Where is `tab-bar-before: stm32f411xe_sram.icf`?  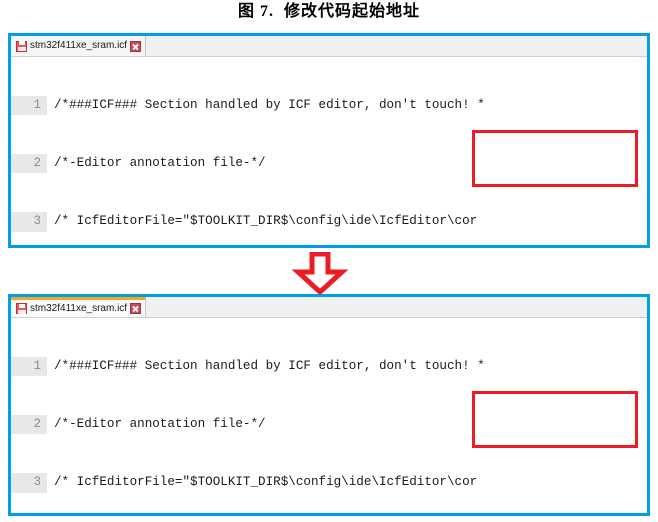
tab-bar-before: stm32f411xe_sram.icf is located at coordinates (329, 46).